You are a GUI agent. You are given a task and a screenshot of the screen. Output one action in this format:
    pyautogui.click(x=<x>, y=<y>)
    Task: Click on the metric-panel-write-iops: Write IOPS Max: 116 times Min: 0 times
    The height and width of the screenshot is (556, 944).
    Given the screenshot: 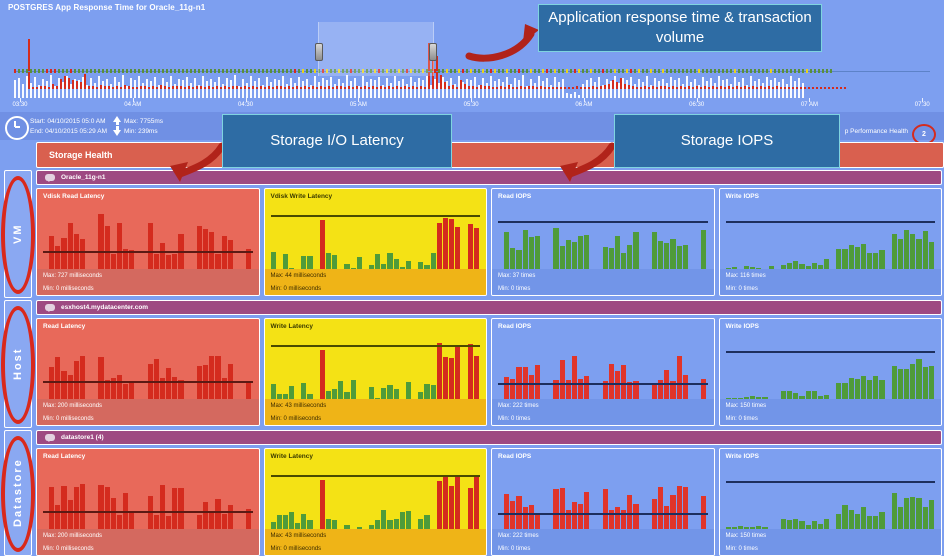 What is the action you would take?
    pyautogui.click(x=830, y=242)
    